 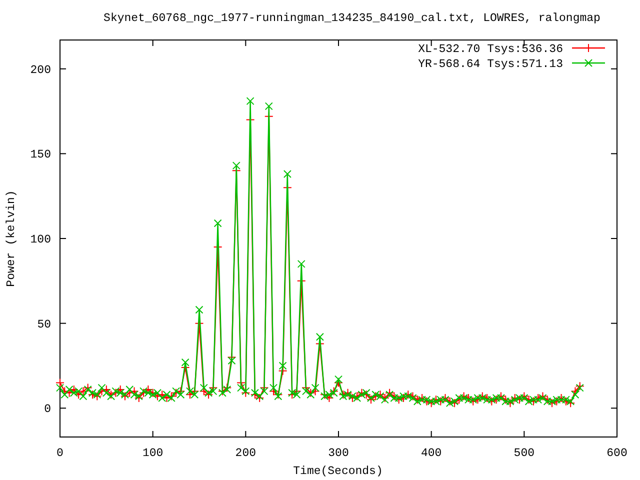 What do you see at coordinates (431, 453) in the screenshot?
I see `tick-label: 400` at bounding box center [431, 453].